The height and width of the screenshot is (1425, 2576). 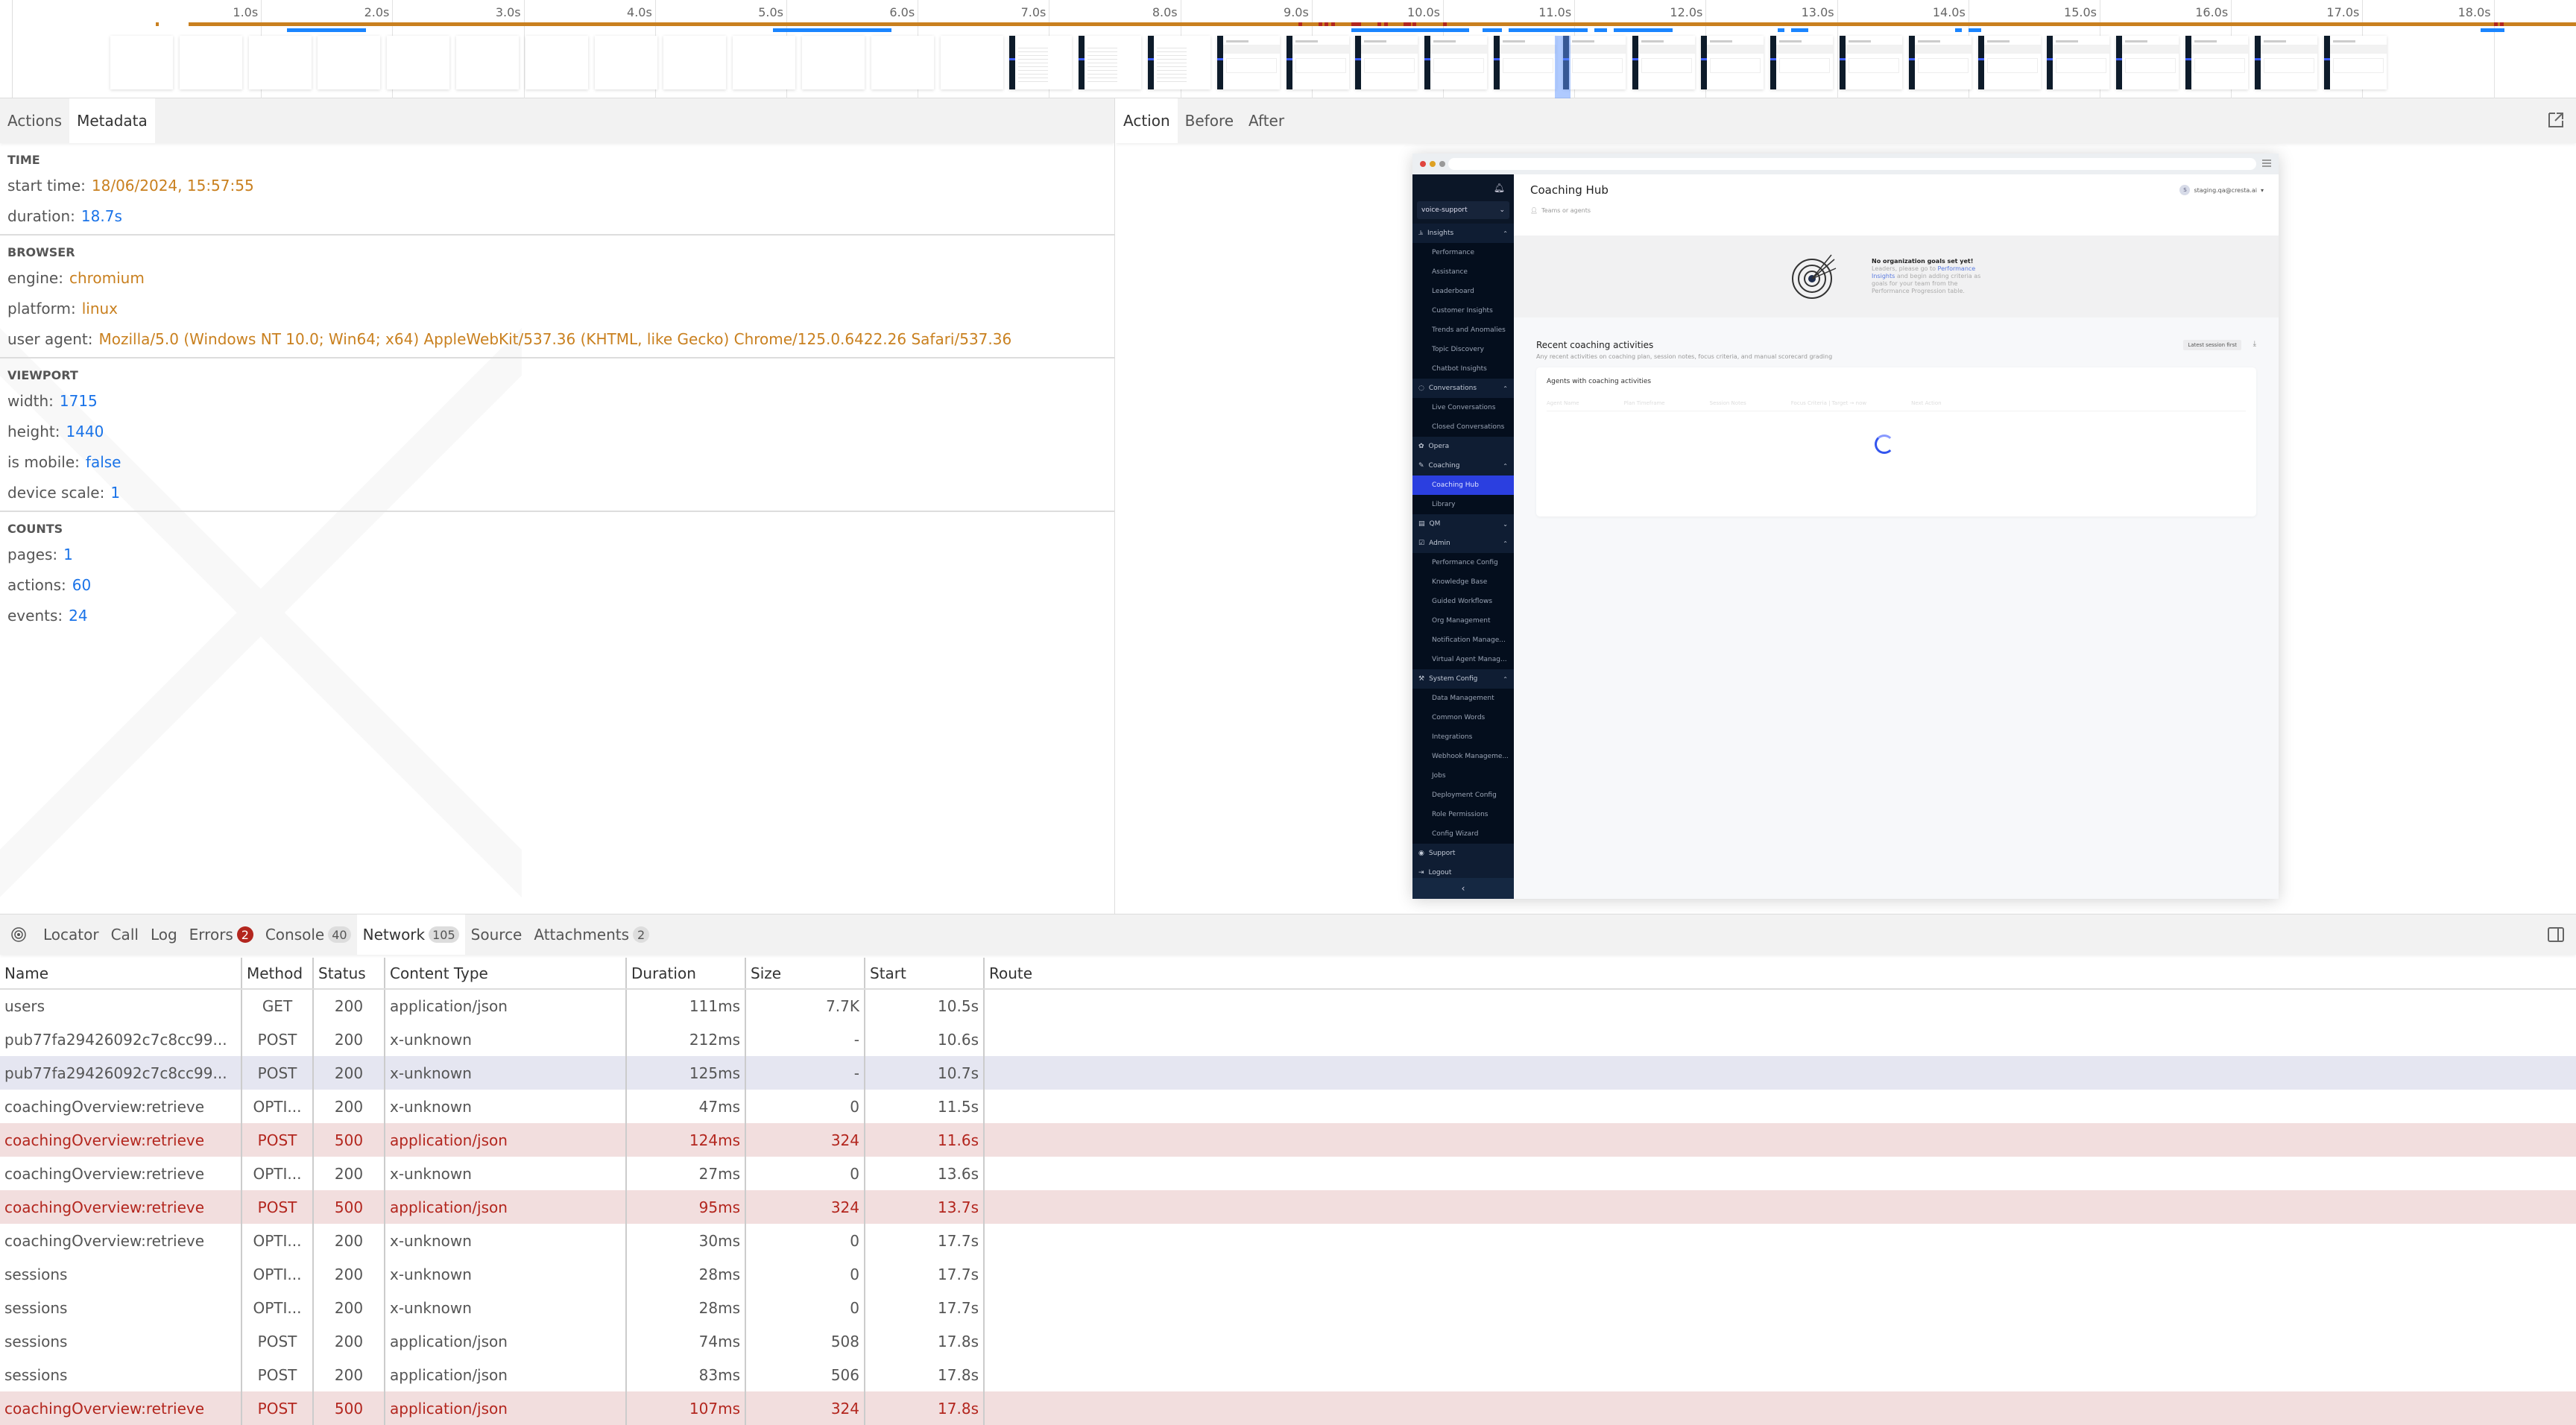 What do you see at coordinates (1463, 330) in the screenshot?
I see `nav-item-trends-and-anomalies: Trends and Anomalies` at bounding box center [1463, 330].